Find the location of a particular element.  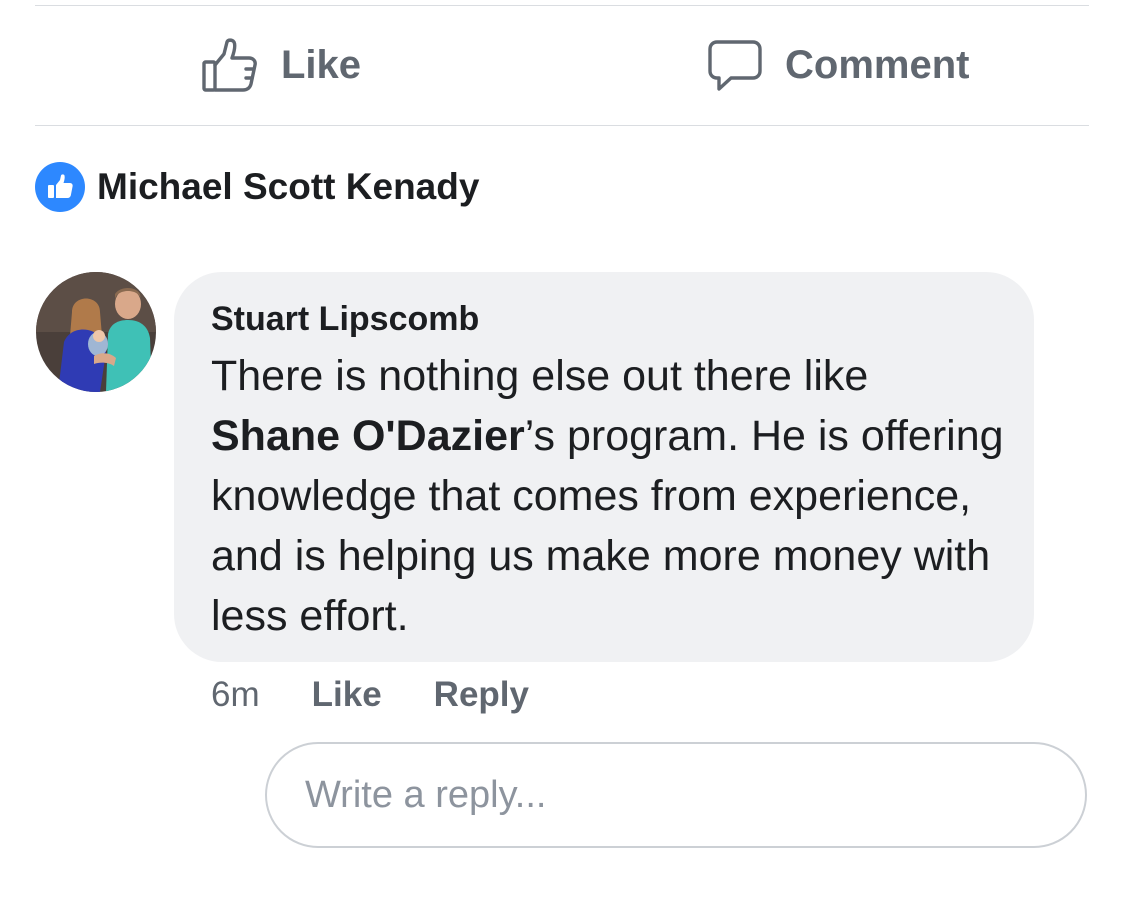

reactions-summary: Michael Scott Kenady is located at coordinates (257, 187).